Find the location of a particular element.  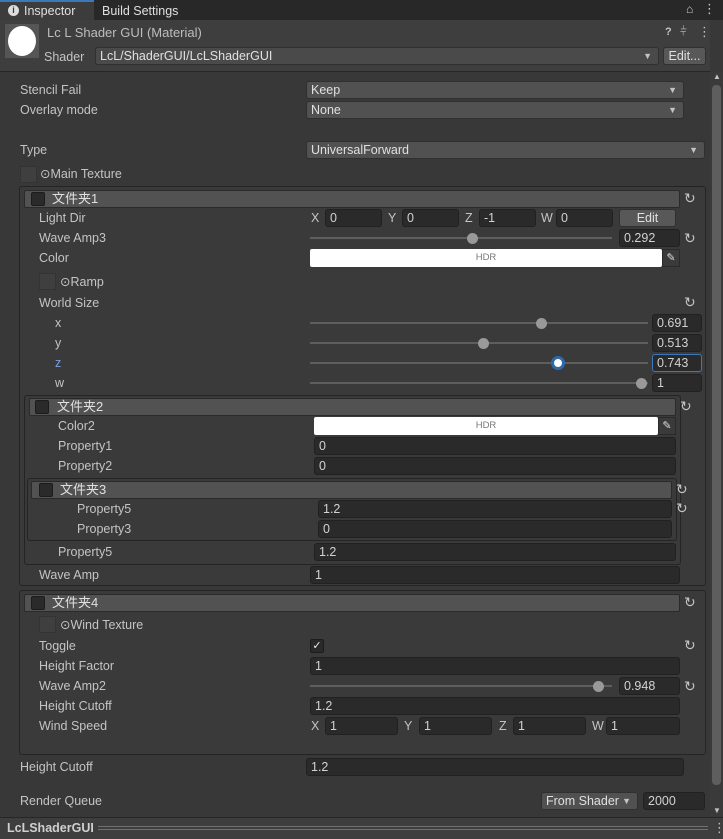

wave-amp-field: 1 is located at coordinates (495, 575).